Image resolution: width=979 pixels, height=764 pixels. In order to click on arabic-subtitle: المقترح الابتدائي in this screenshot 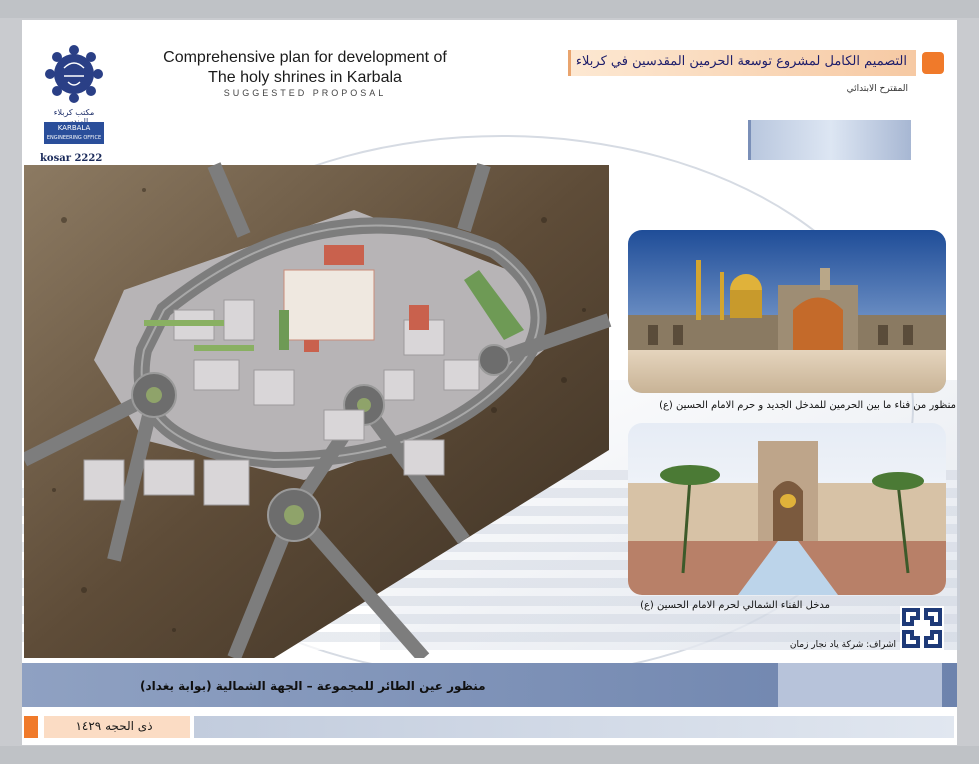, I will do `click(877, 89)`.